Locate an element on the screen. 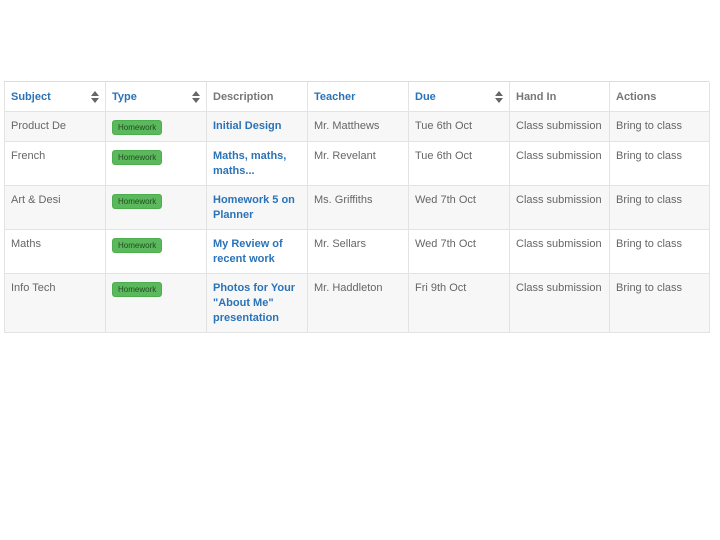  teacher-cell: Mr. Haddleton is located at coordinates (358, 303).